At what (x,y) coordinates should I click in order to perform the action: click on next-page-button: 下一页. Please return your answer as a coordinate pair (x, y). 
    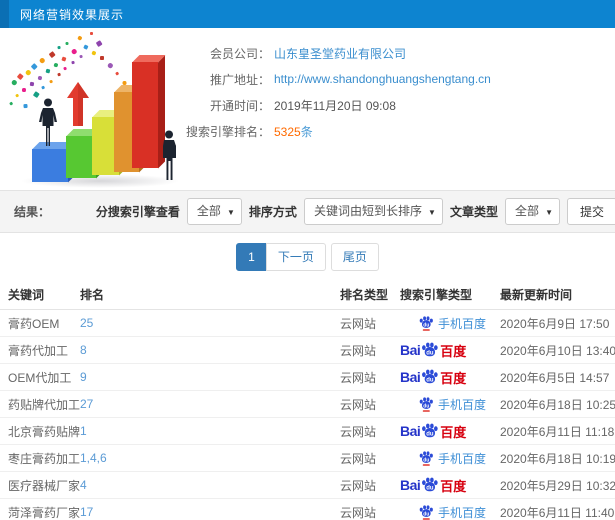
    Looking at the image, I should click on (295, 256).